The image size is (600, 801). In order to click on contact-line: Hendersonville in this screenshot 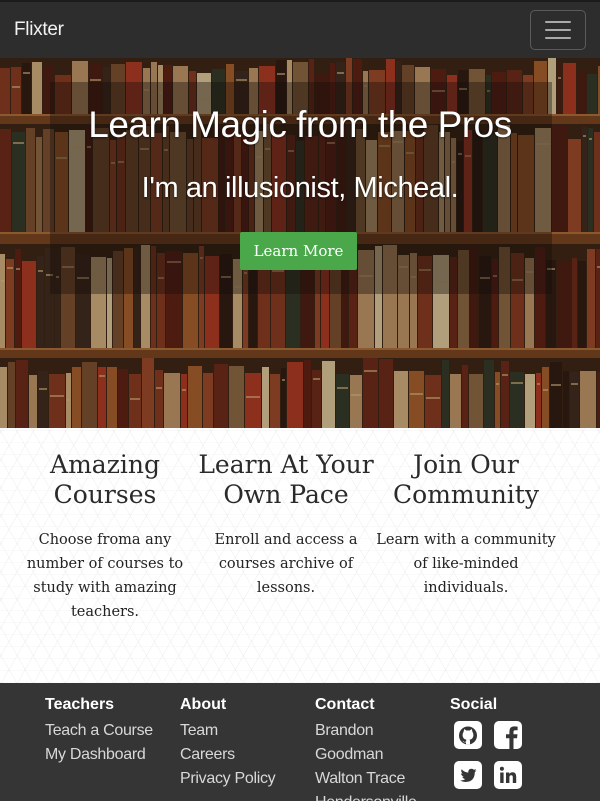, I will do `click(366, 796)`.